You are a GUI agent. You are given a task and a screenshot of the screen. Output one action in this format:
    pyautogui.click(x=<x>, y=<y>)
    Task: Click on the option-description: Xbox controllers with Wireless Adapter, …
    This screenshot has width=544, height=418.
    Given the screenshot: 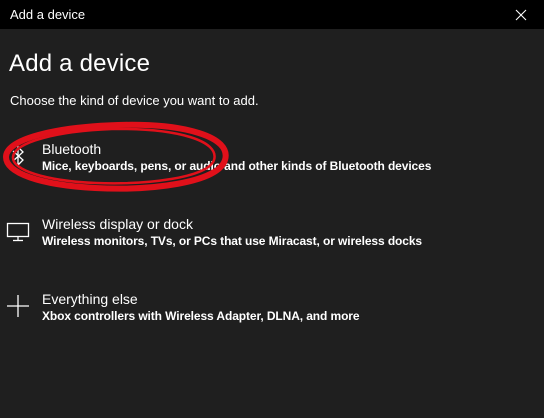 What is the action you would take?
    pyautogui.click(x=201, y=316)
    